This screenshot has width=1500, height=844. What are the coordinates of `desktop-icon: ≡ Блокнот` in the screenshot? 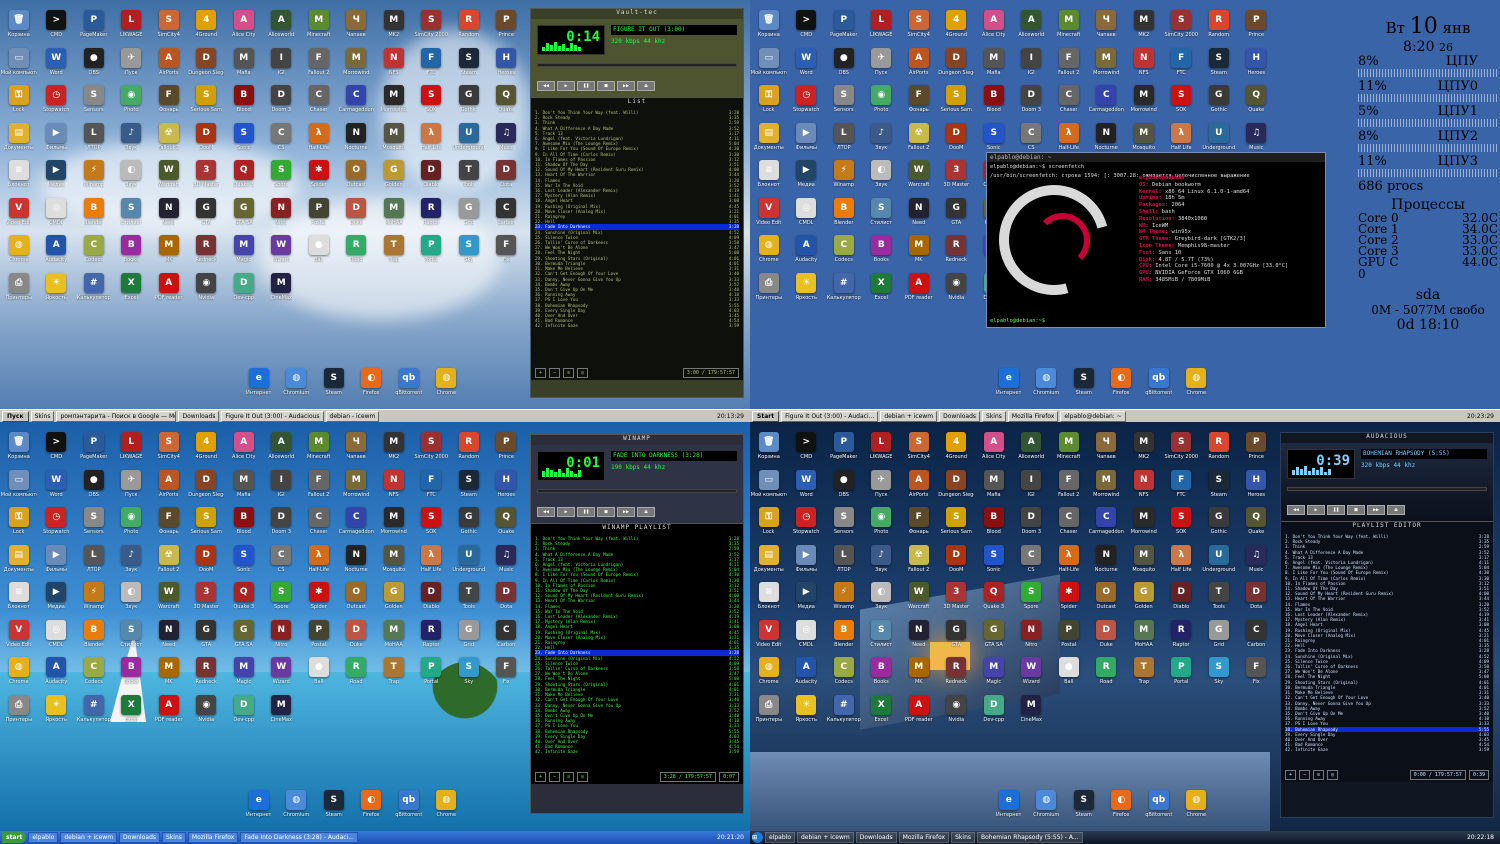 It's located at (769, 599).